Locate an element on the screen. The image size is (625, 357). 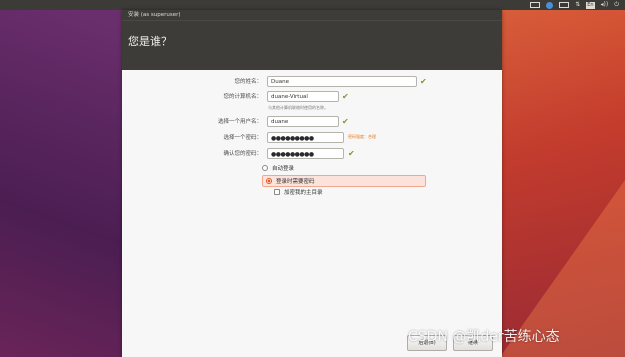
username-check-icon: ✔ is located at coordinates (345, 121).